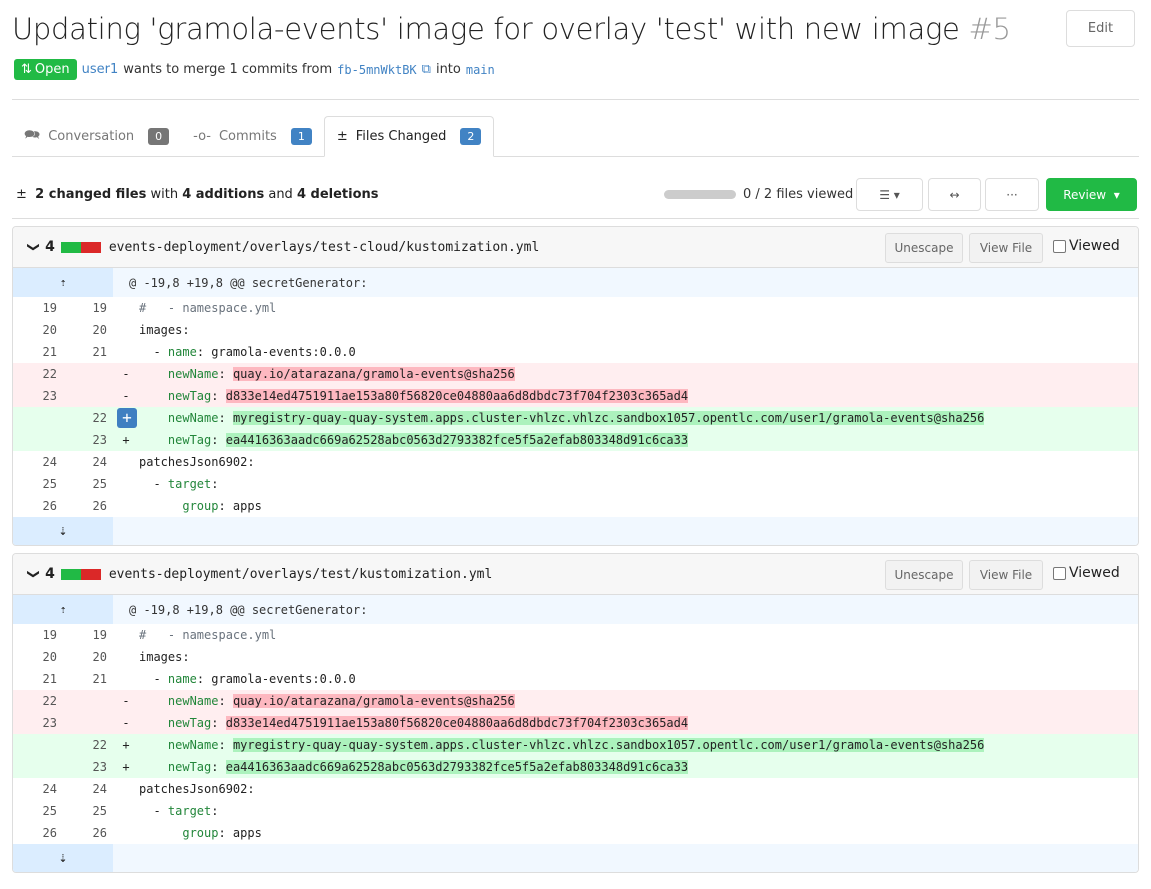  Describe the element at coordinates (276, 679) in the screenshot. I see `code-token: : gramola-events:0.0.0` at that location.